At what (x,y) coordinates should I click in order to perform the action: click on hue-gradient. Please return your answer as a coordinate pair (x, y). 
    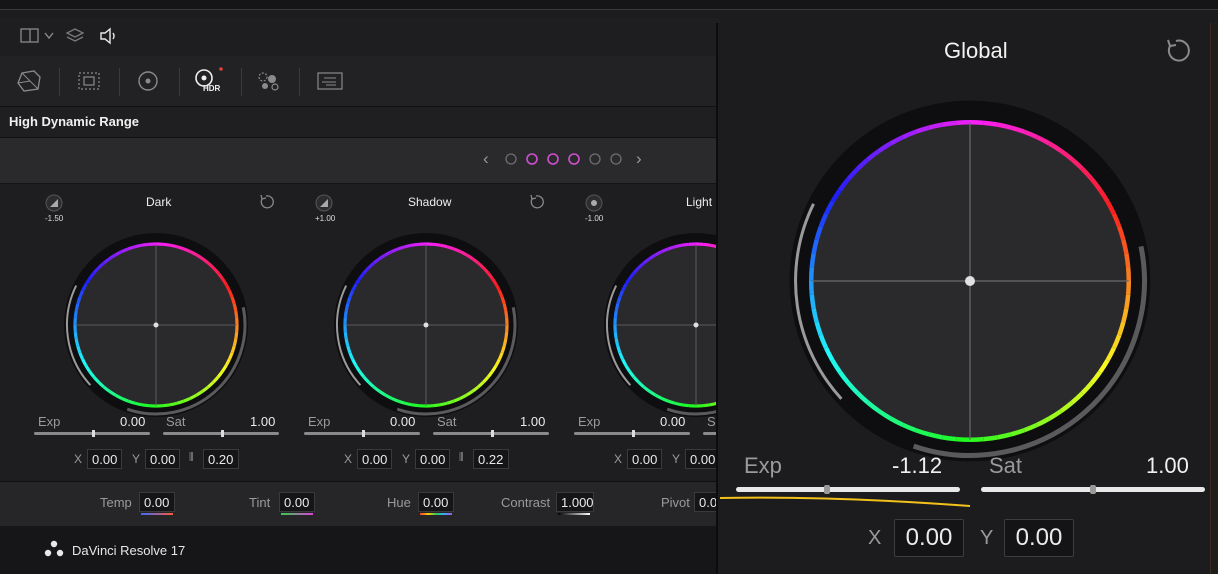
    Looking at the image, I should click on (436, 514).